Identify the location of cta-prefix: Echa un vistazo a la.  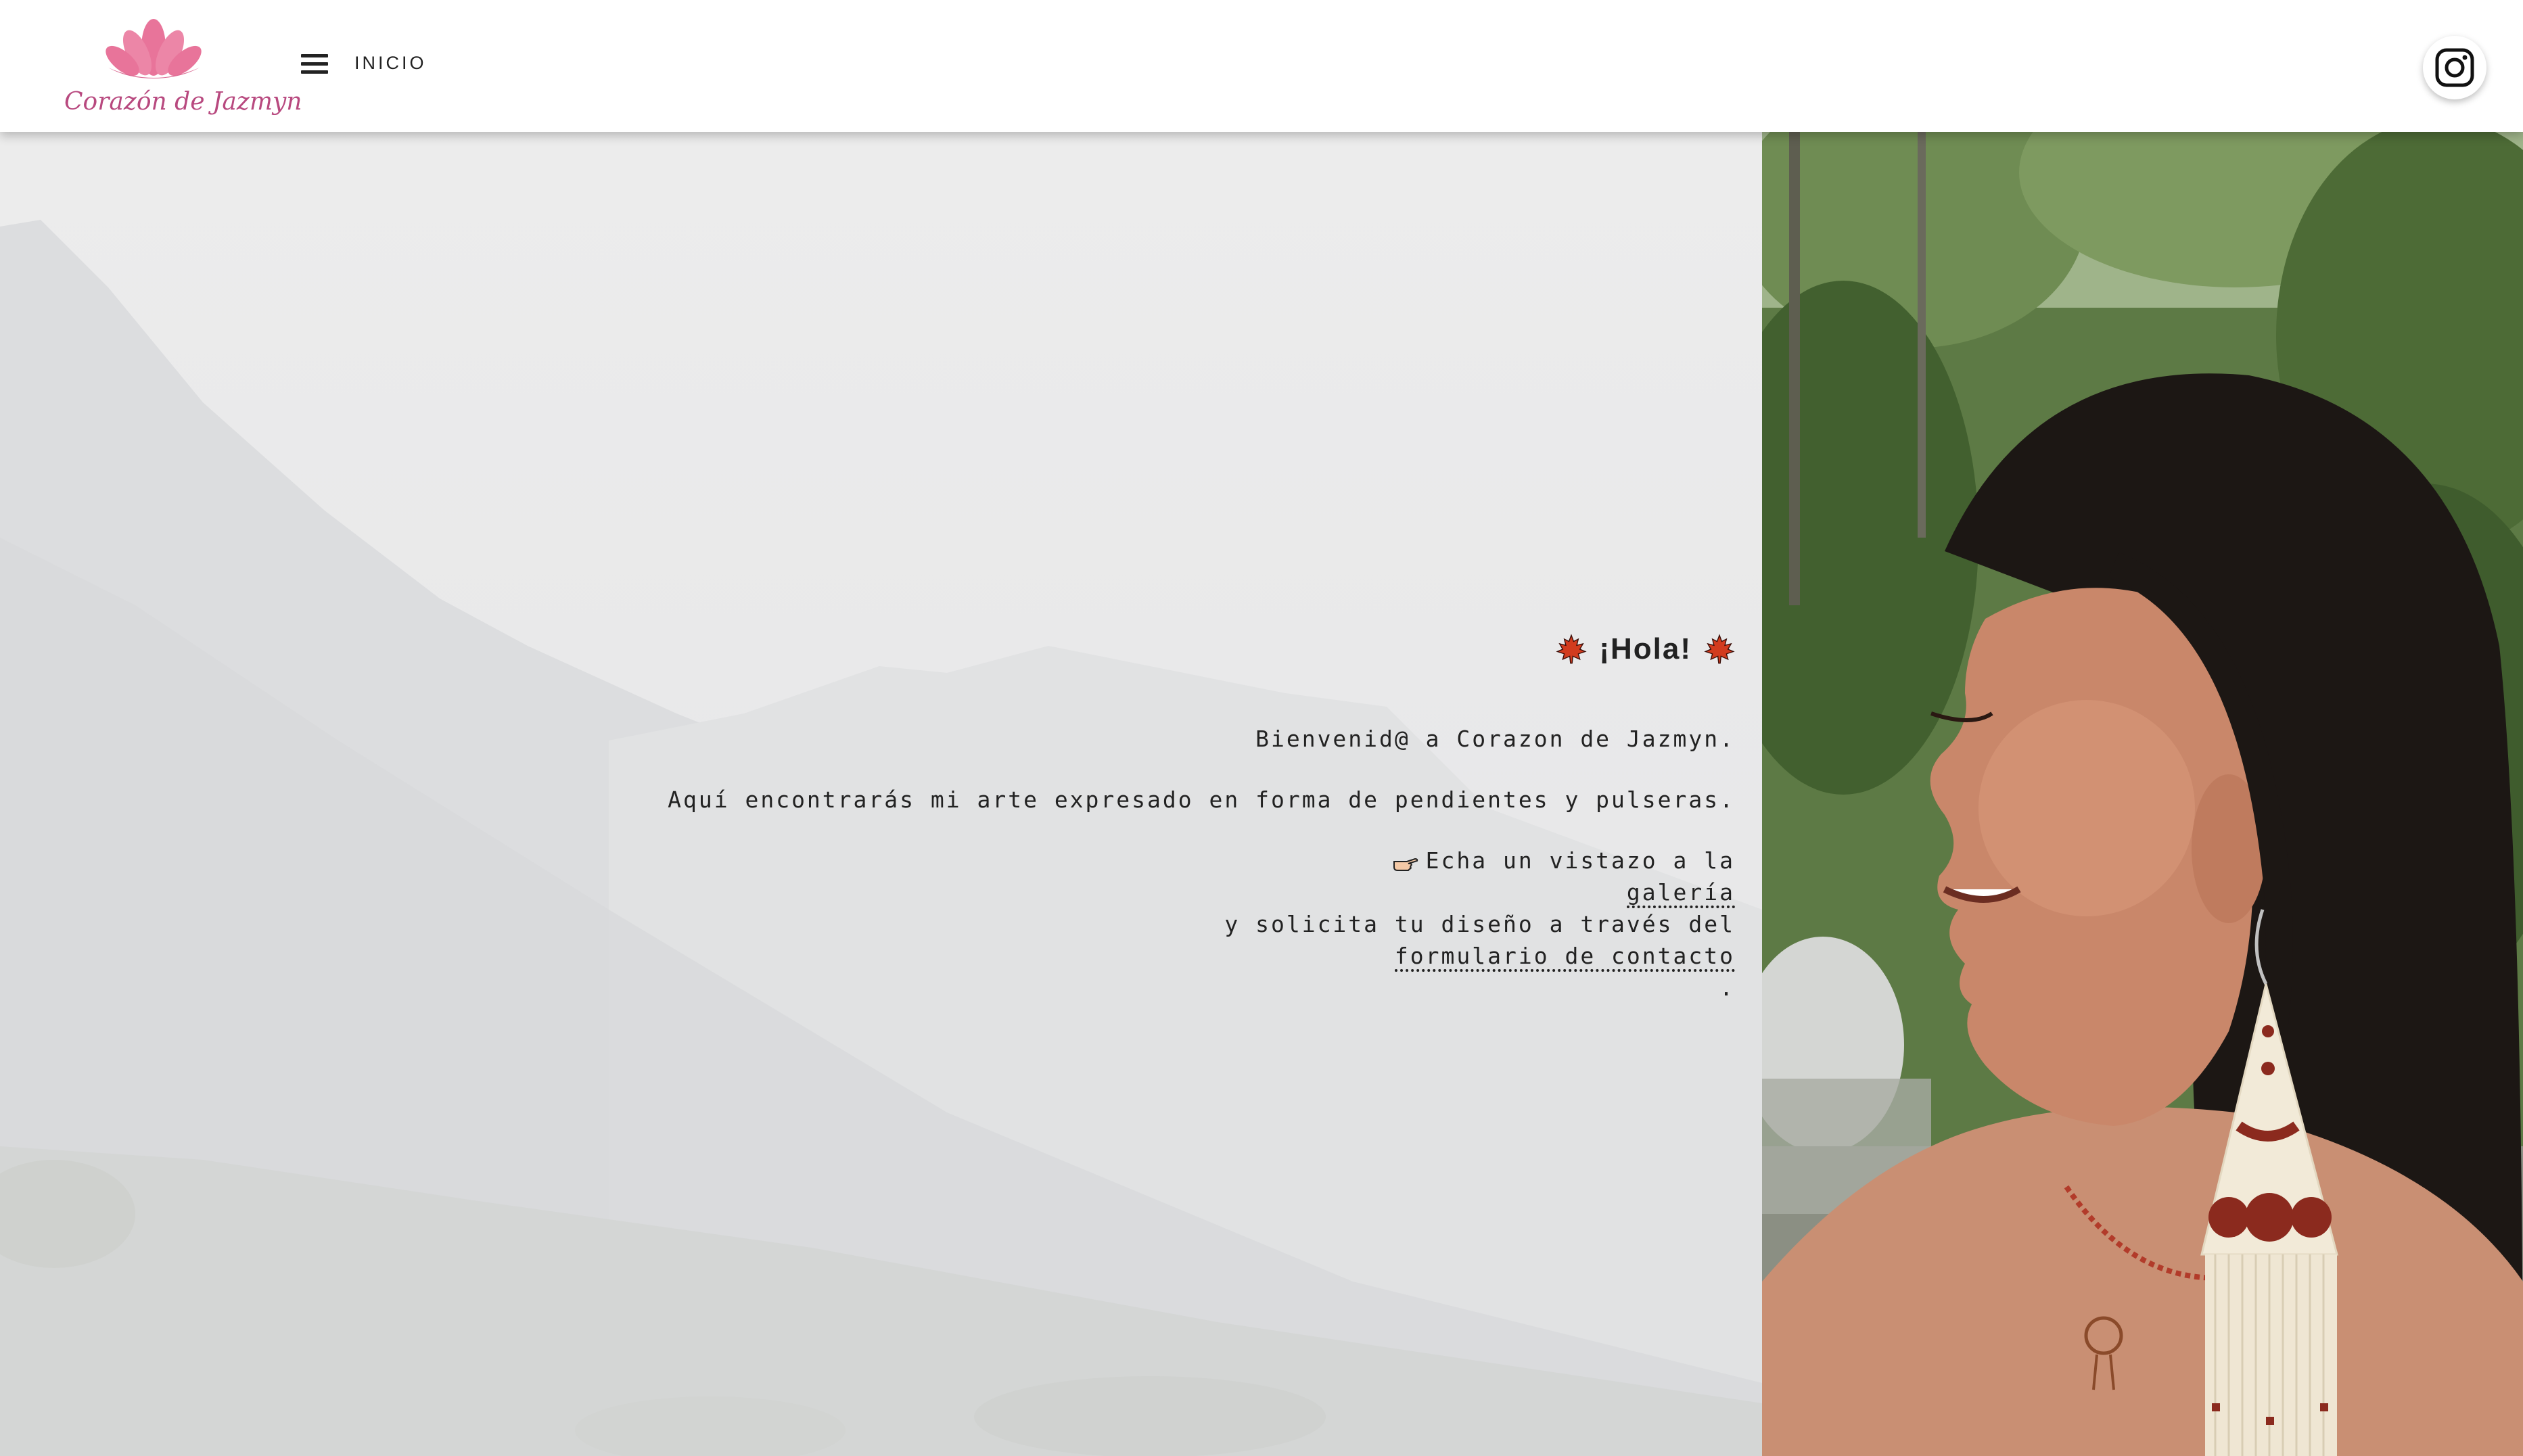
(1580, 861).